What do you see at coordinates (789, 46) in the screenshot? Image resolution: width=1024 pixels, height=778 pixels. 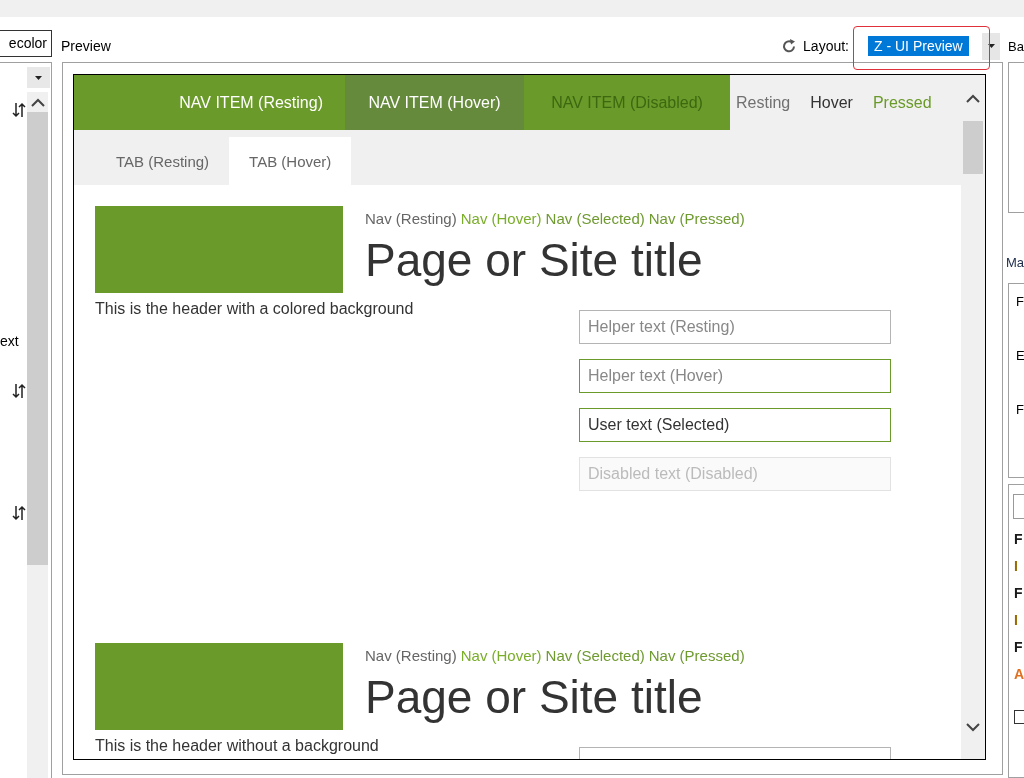 I see `refresh-icon` at bounding box center [789, 46].